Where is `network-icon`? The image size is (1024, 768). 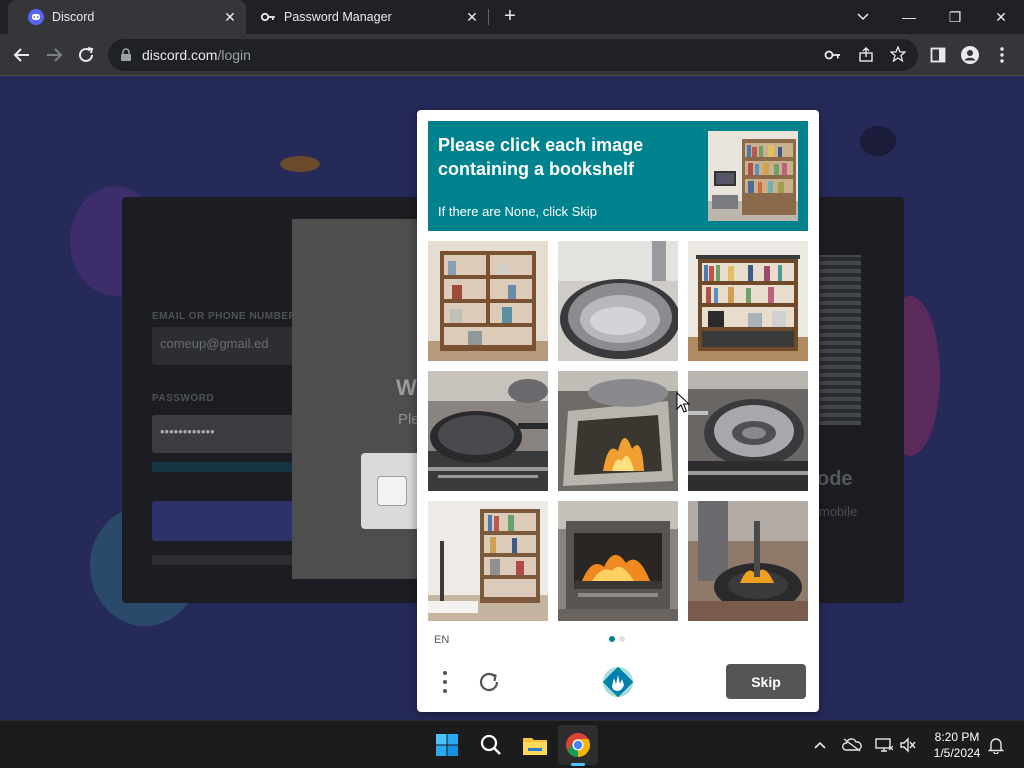 network-icon is located at coordinates (884, 745).